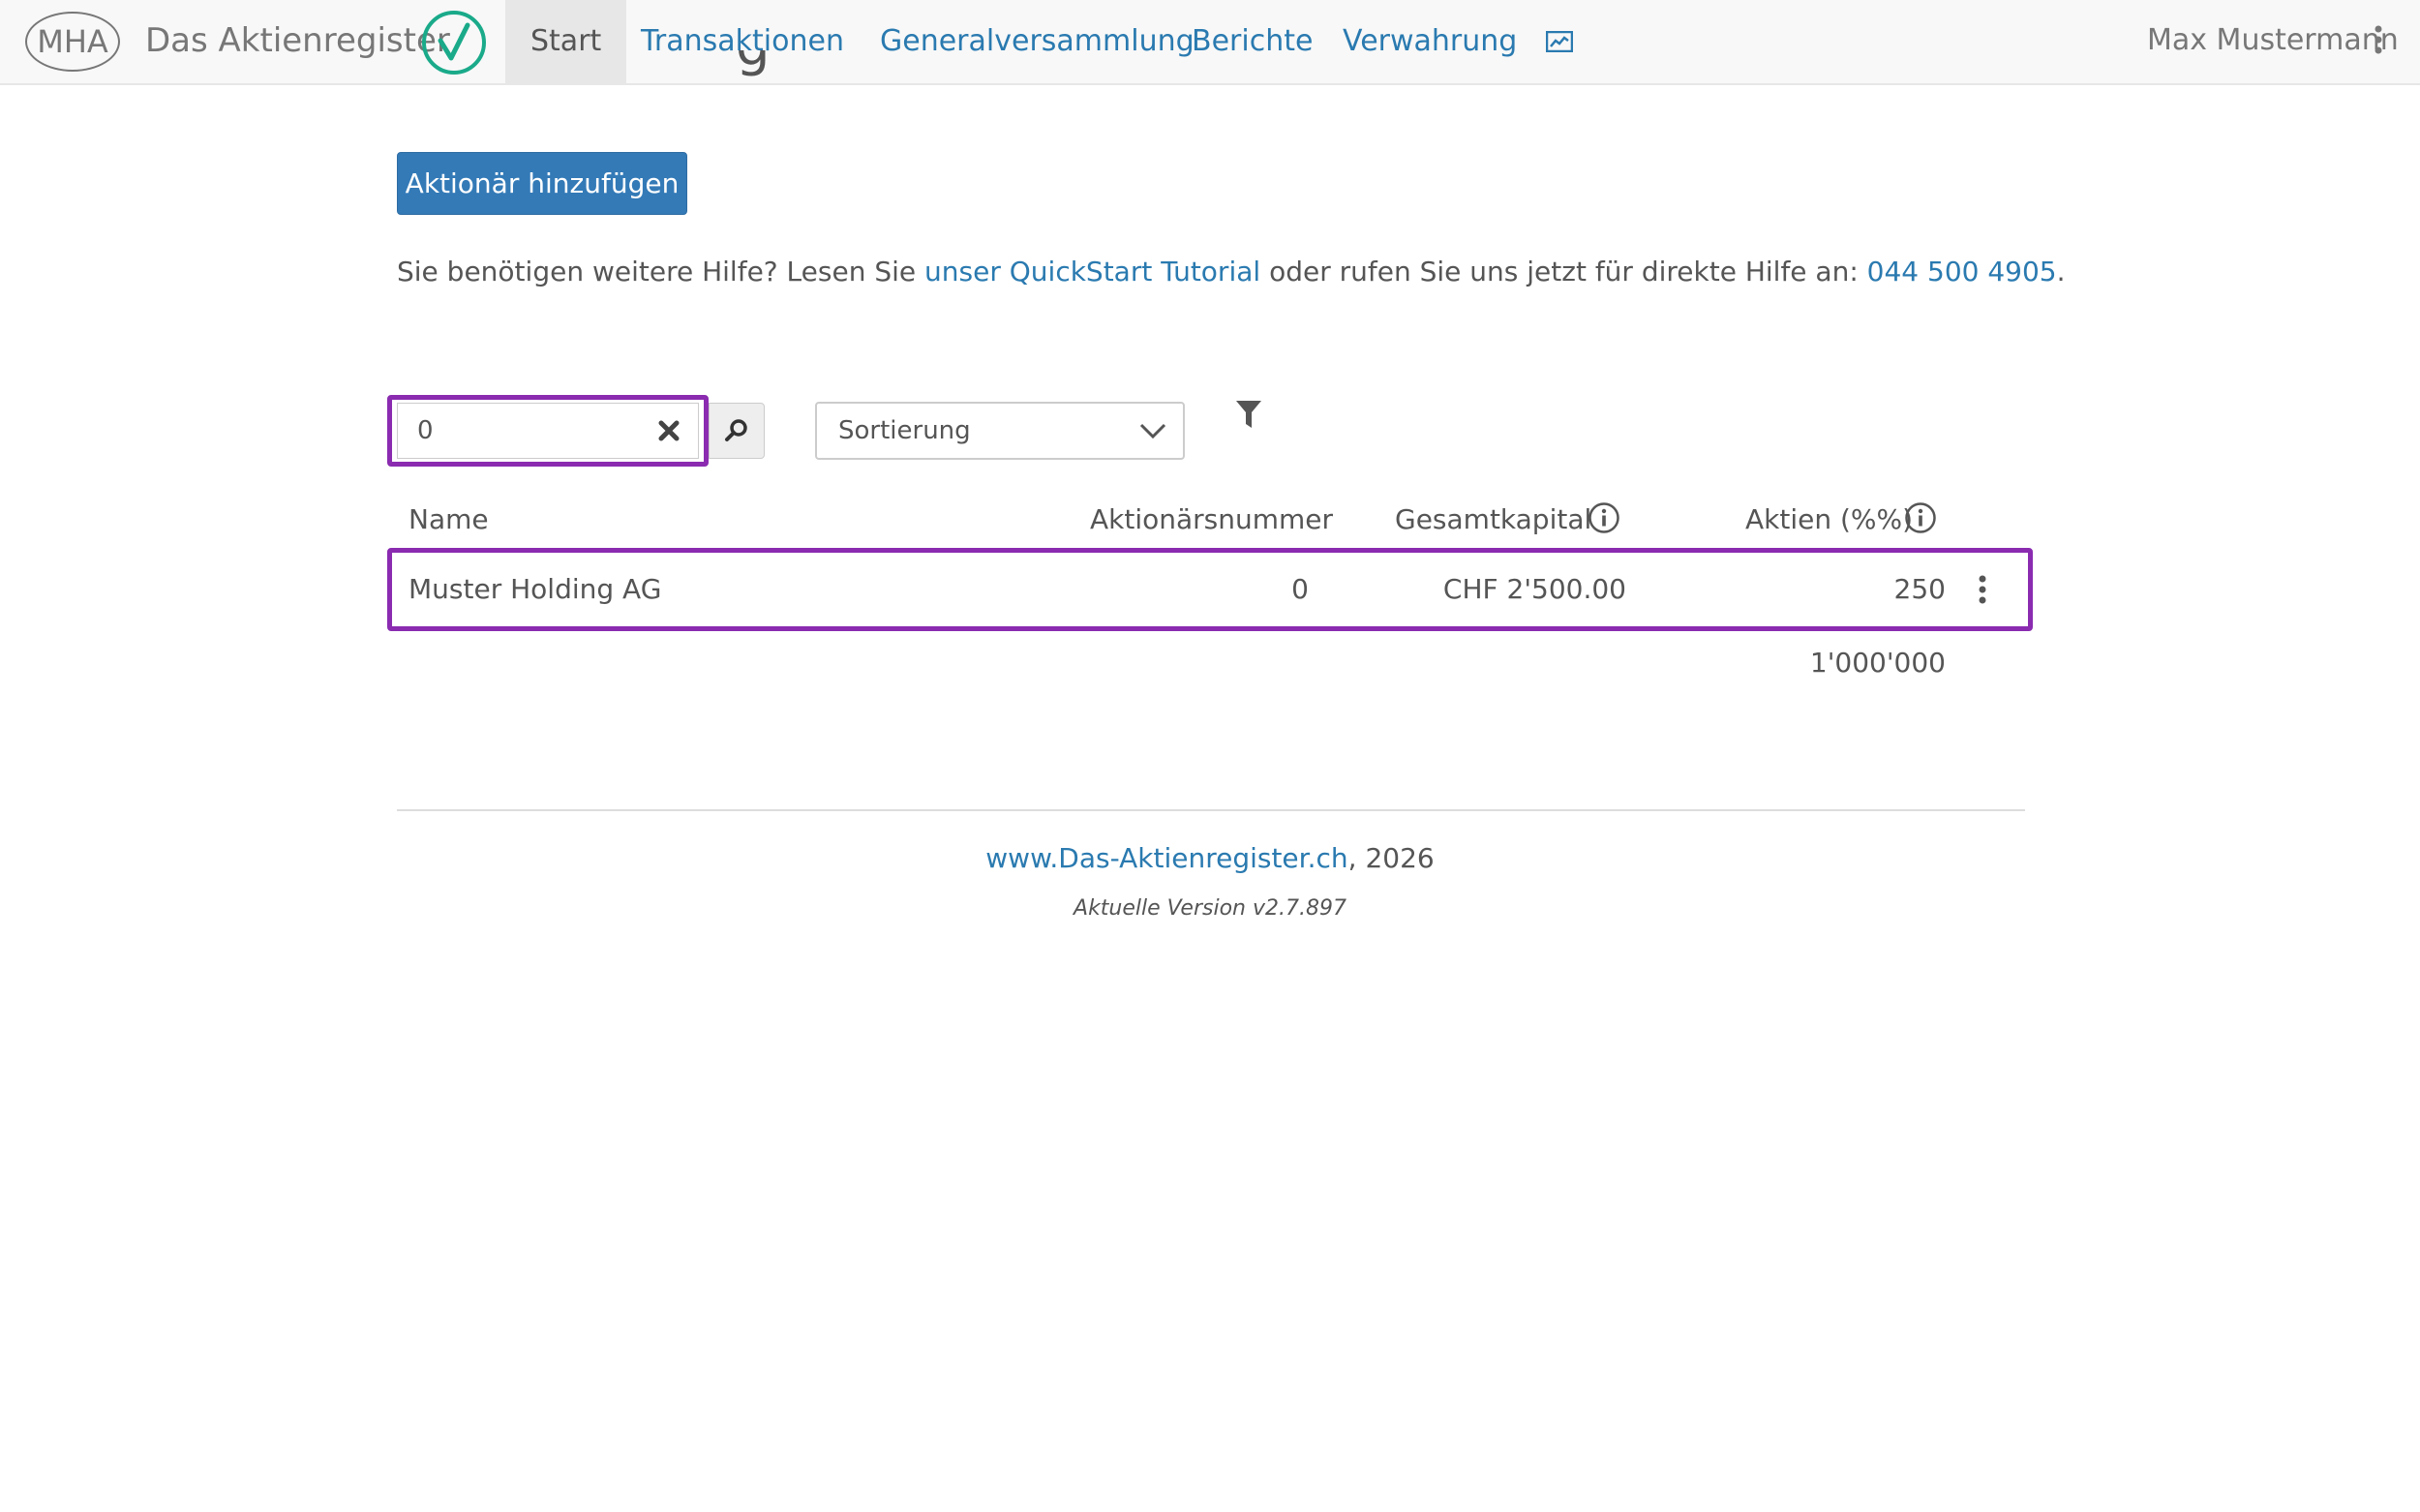 This screenshot has width=2420, height=1512. What do you see at coordinates (454, 43) in the screenshot?
I see `check-circle-icon` at bounding box center [454, 43].